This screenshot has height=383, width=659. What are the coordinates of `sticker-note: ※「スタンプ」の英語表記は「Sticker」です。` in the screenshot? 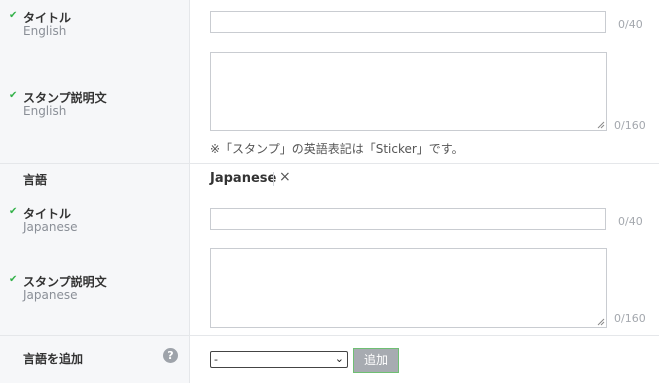 It's located at (337, 149).